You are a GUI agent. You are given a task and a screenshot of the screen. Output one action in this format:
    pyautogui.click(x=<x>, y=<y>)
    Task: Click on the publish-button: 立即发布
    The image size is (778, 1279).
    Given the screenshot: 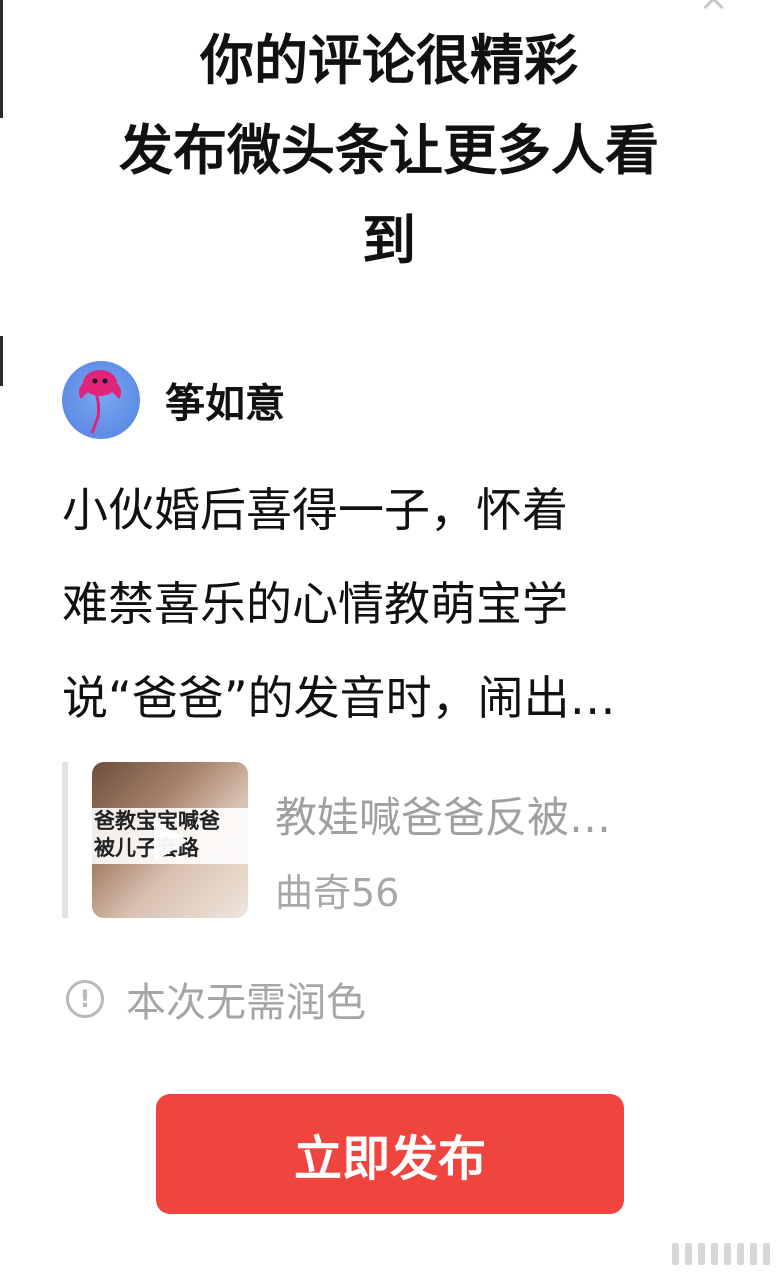 What is the action you would take?
    pyautogui.click(x=390, y=1154)
    